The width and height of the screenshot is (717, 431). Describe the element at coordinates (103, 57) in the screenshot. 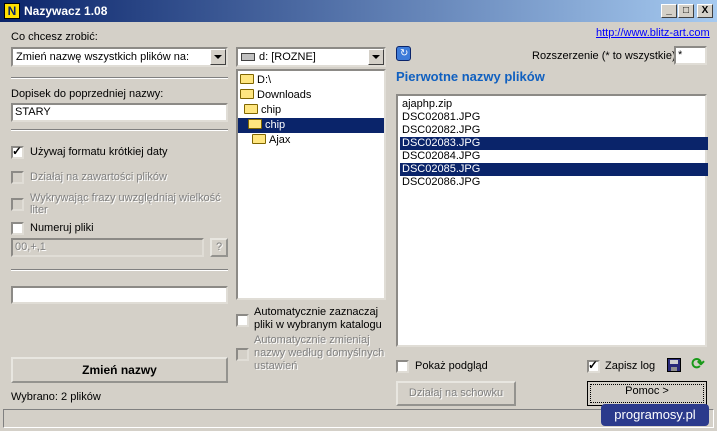

I see `action-dropdown-value: Zmień nazwę wszystkich plików na:` at that location.